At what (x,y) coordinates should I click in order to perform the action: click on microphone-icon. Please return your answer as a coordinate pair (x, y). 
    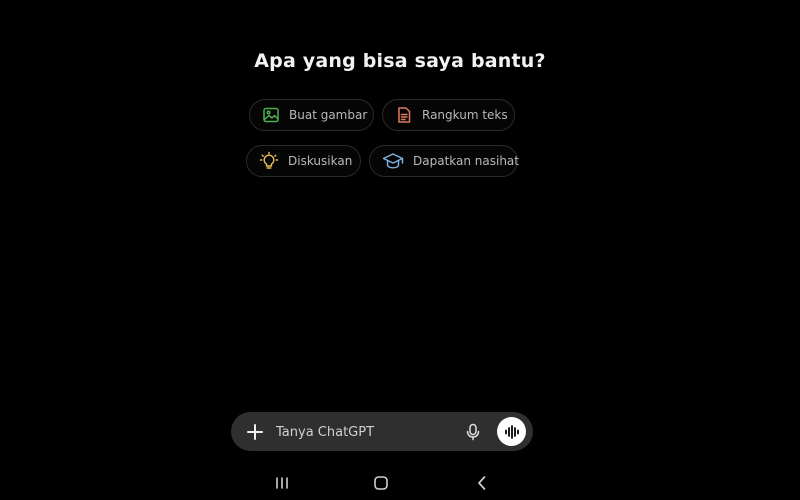
    Looking at the image, I should click on (473, 432).